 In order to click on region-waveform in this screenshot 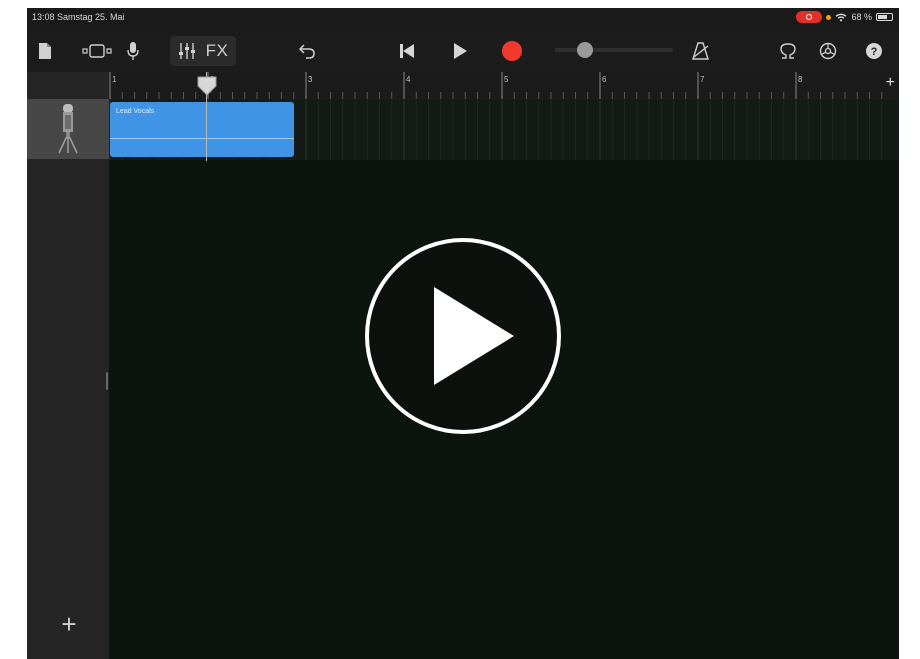, I will do `click(202, 138)`.